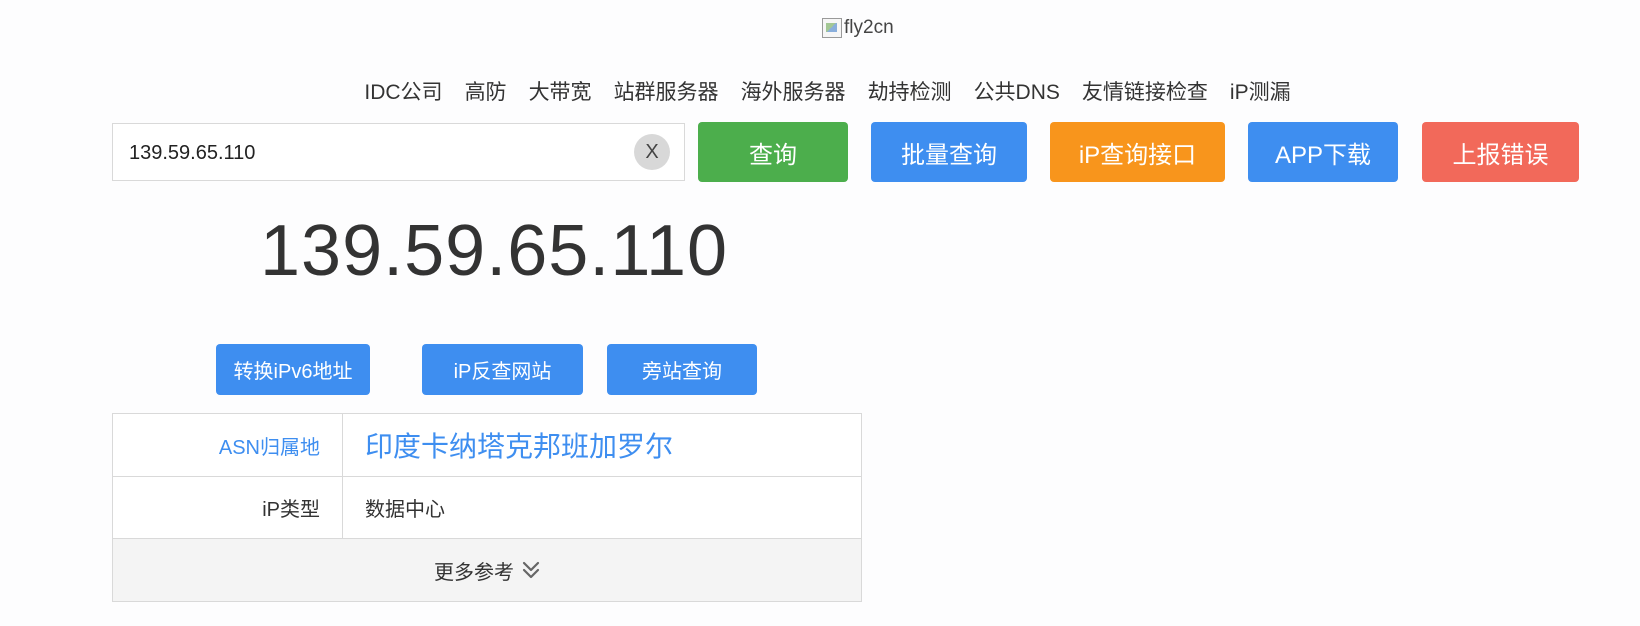 The height and width of the screenshot is (626, 1640). I want to click on asn-label: ASN归属地, so click(228, 445).